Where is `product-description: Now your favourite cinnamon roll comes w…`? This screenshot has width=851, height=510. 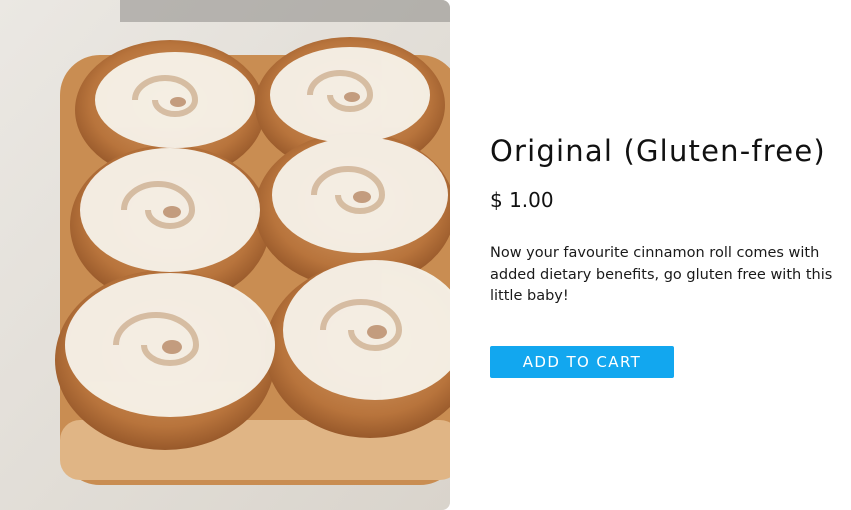 product-description: Now your favourite cinnamon roll comes w… is located at coordinates (661, 274).